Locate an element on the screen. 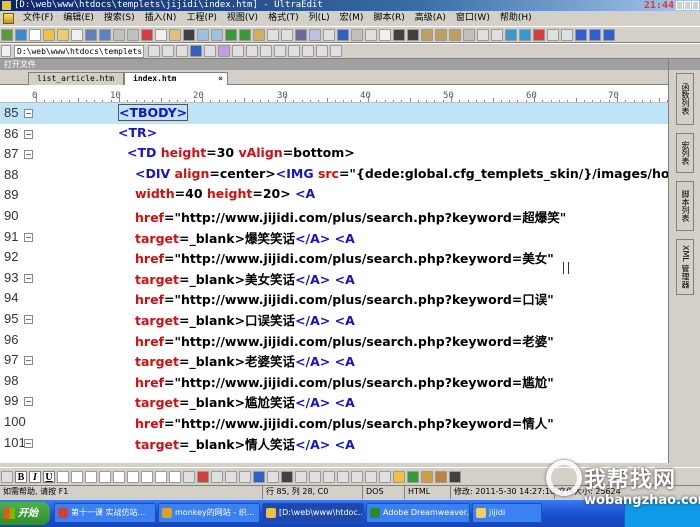 This screenshot has width=700, height=527. macro-icon is located at coordinates (525, 34).